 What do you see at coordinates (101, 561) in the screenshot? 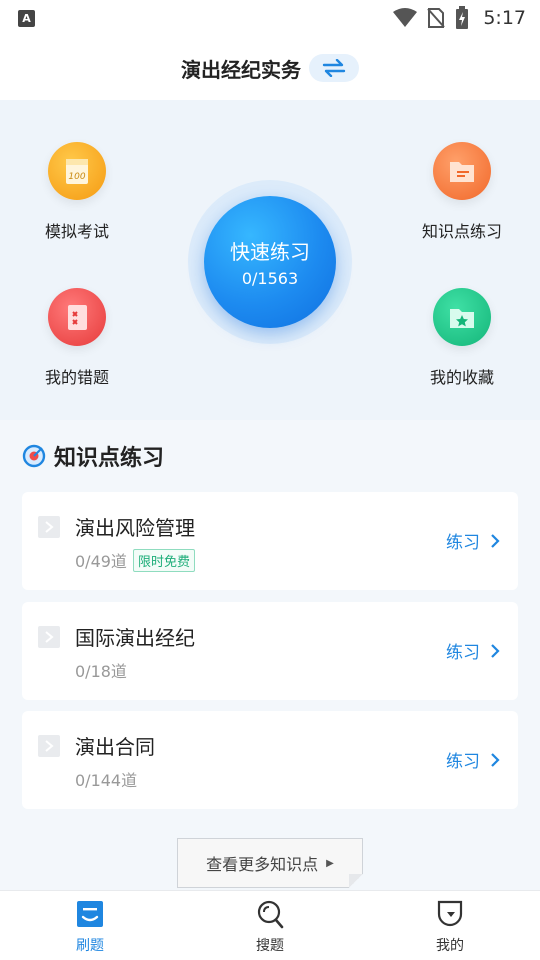
I see `card-count: 0/49道` at bounding box center [101, 561].